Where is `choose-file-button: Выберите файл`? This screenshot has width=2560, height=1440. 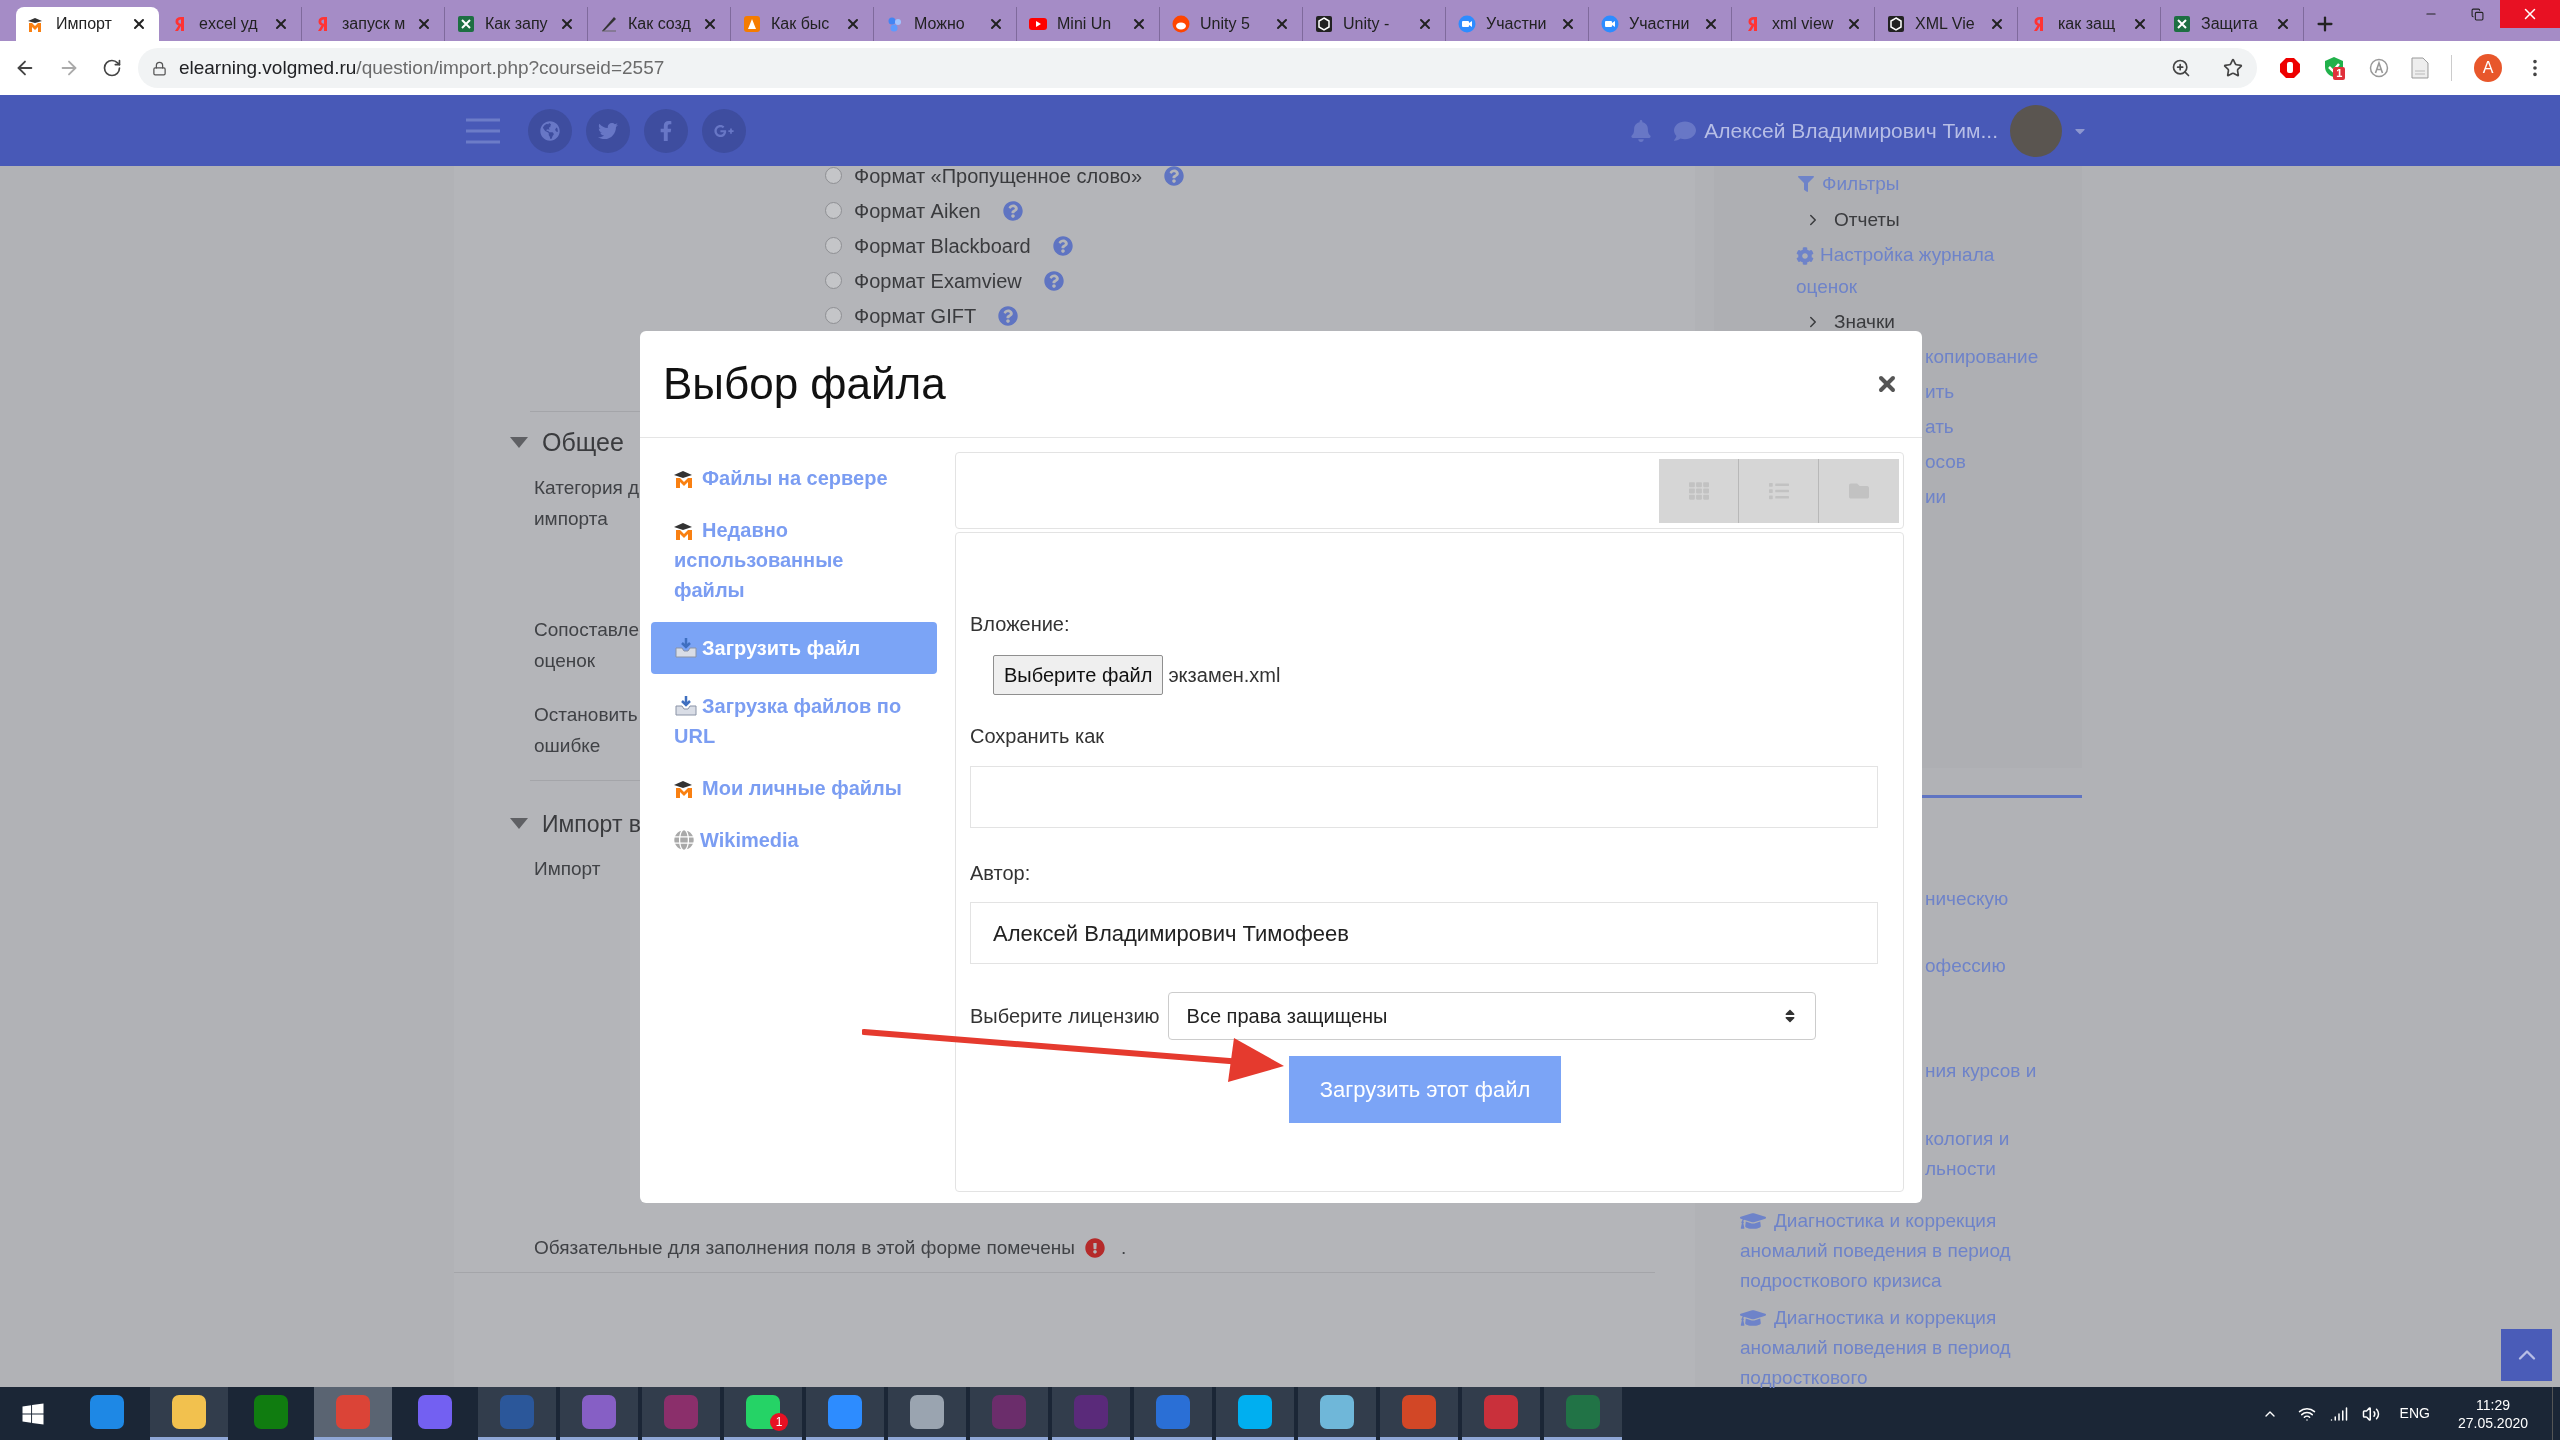
choose-file-button: Выберите файл is located at coordinates (1078, 675).